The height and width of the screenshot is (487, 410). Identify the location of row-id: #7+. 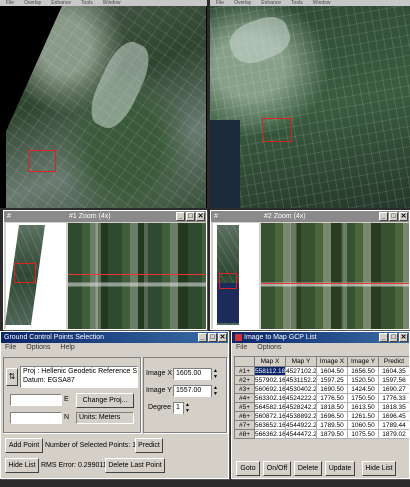
(244, 425).